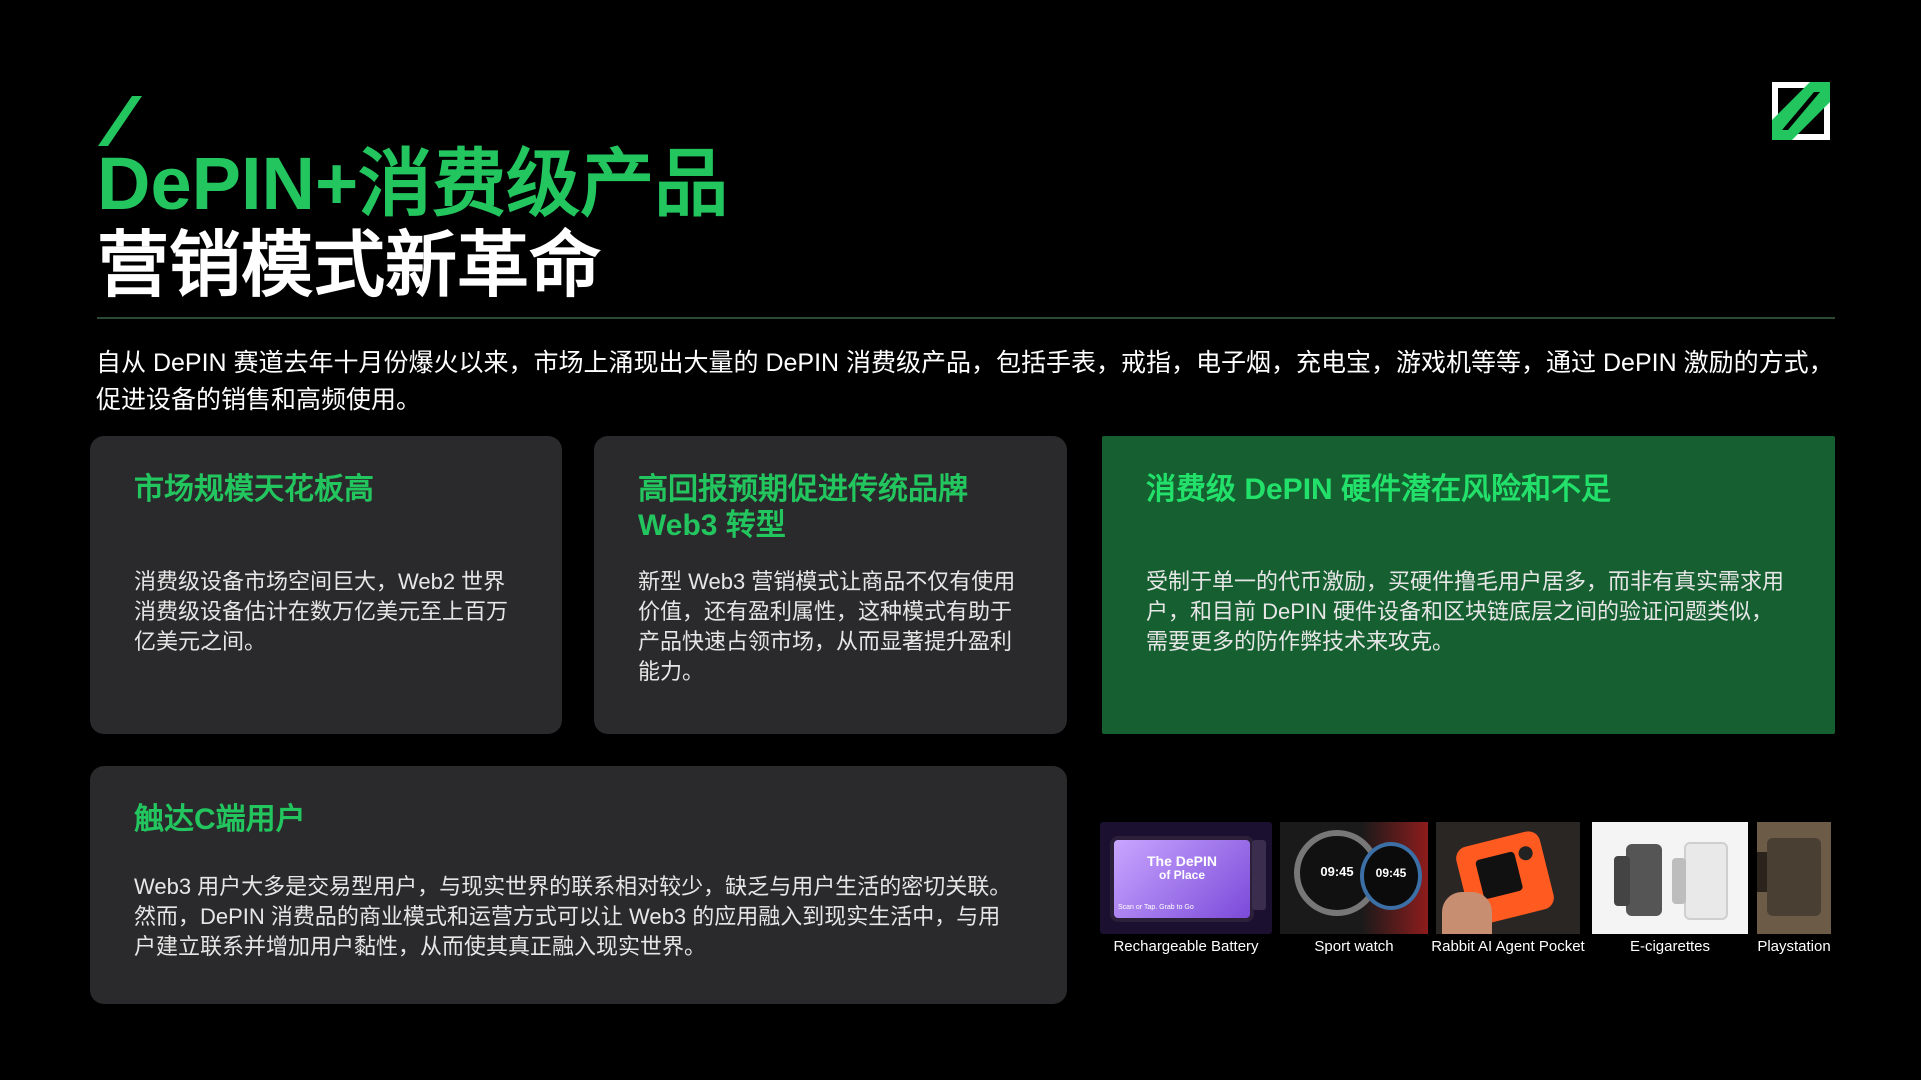 The image size is (1921, 1080). Describe the element at coordinates (1186, 946) in the screenshot. I see `gallery-caption: Rechargeable Battery` at that location.